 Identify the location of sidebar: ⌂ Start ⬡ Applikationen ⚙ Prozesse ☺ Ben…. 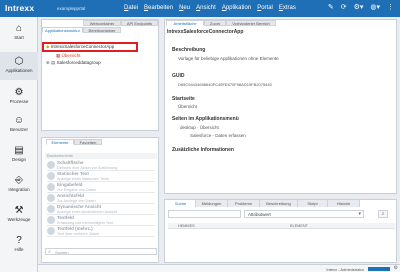
(19, 144).